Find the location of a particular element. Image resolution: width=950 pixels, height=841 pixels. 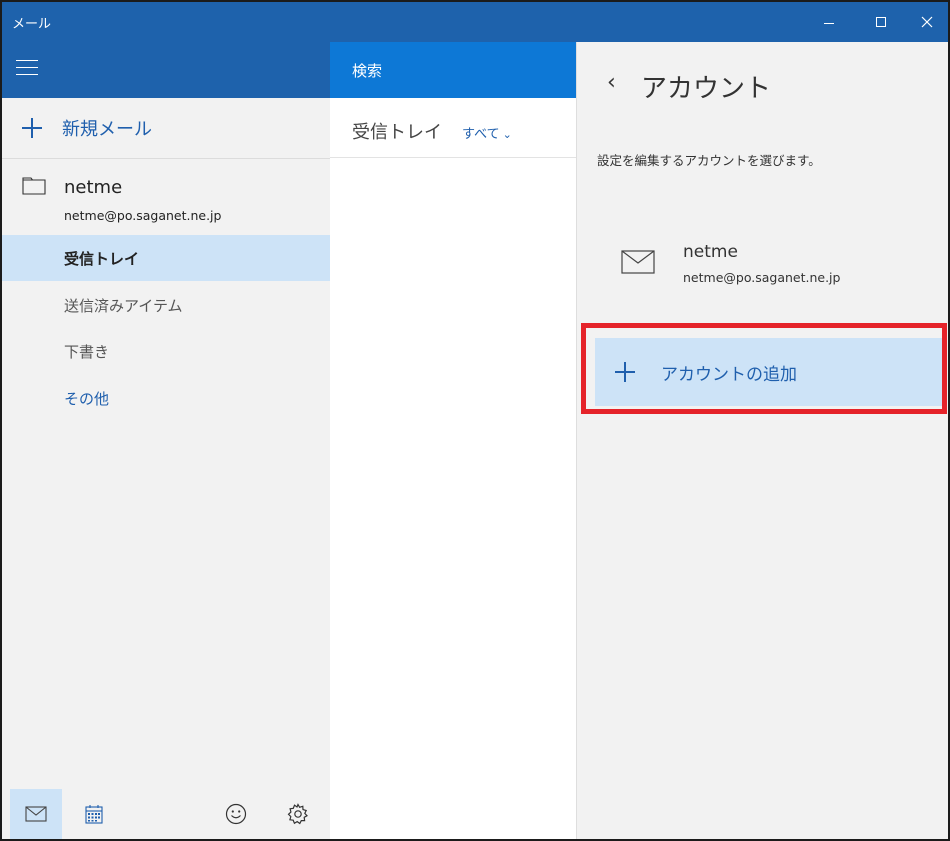

hamburger-menu-icon is located at coordinates (27, 68).